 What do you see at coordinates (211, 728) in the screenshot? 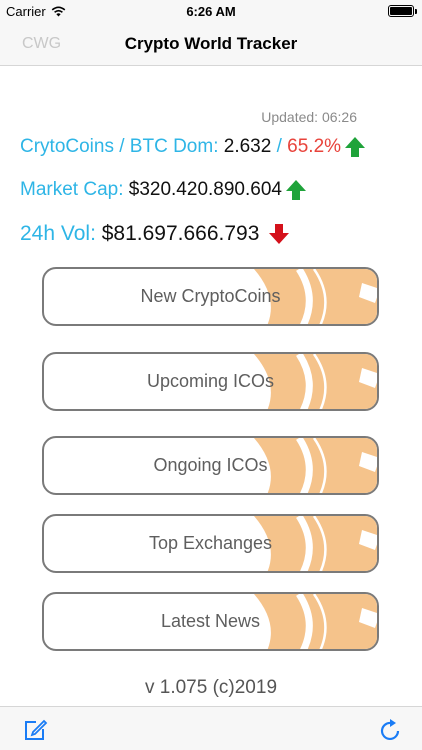
I see `bottom-toolbar` at bounding box center [211, 728].